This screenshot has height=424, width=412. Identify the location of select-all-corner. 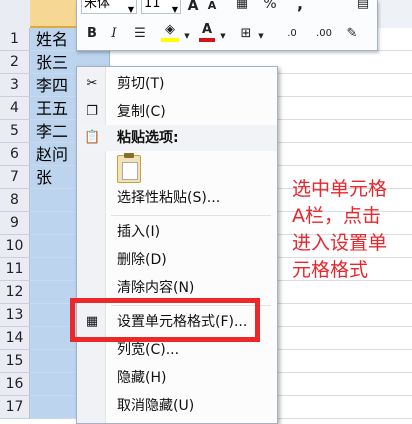
(15, 14).